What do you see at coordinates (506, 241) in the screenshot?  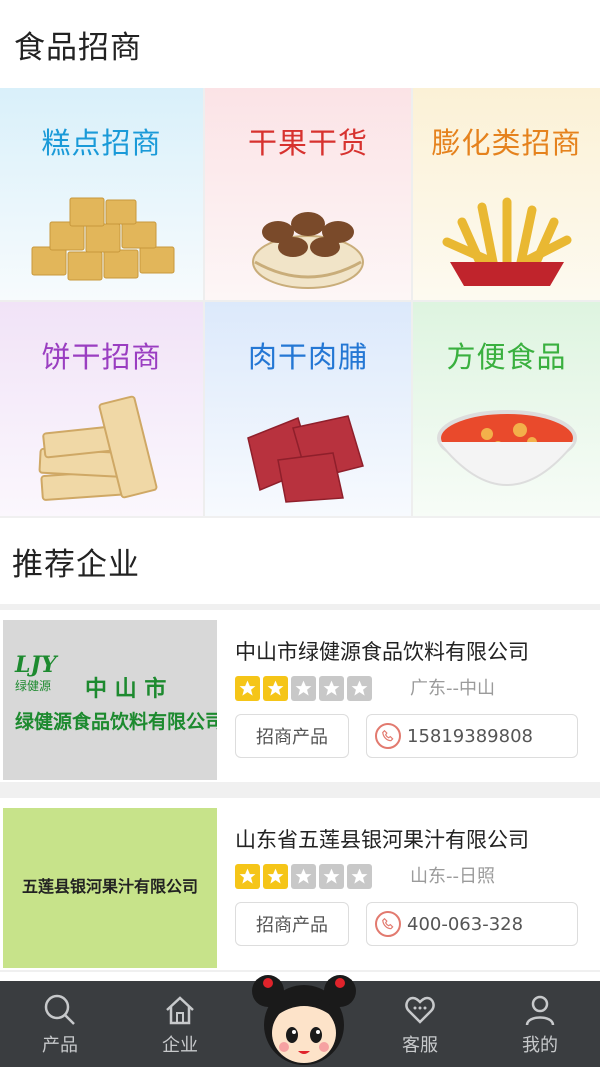 I see `fries-icon` at bounding box center [506, 241].